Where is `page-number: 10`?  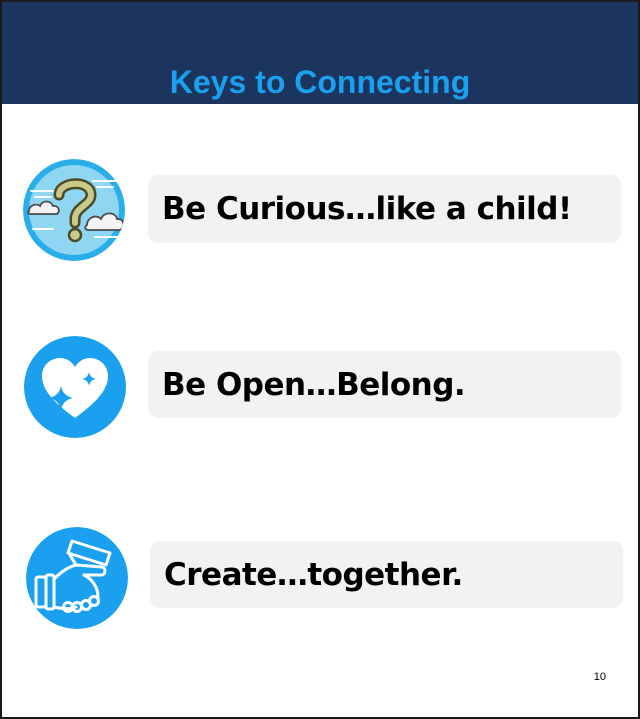
page-number: 10 is located at coordinates (599, 677).